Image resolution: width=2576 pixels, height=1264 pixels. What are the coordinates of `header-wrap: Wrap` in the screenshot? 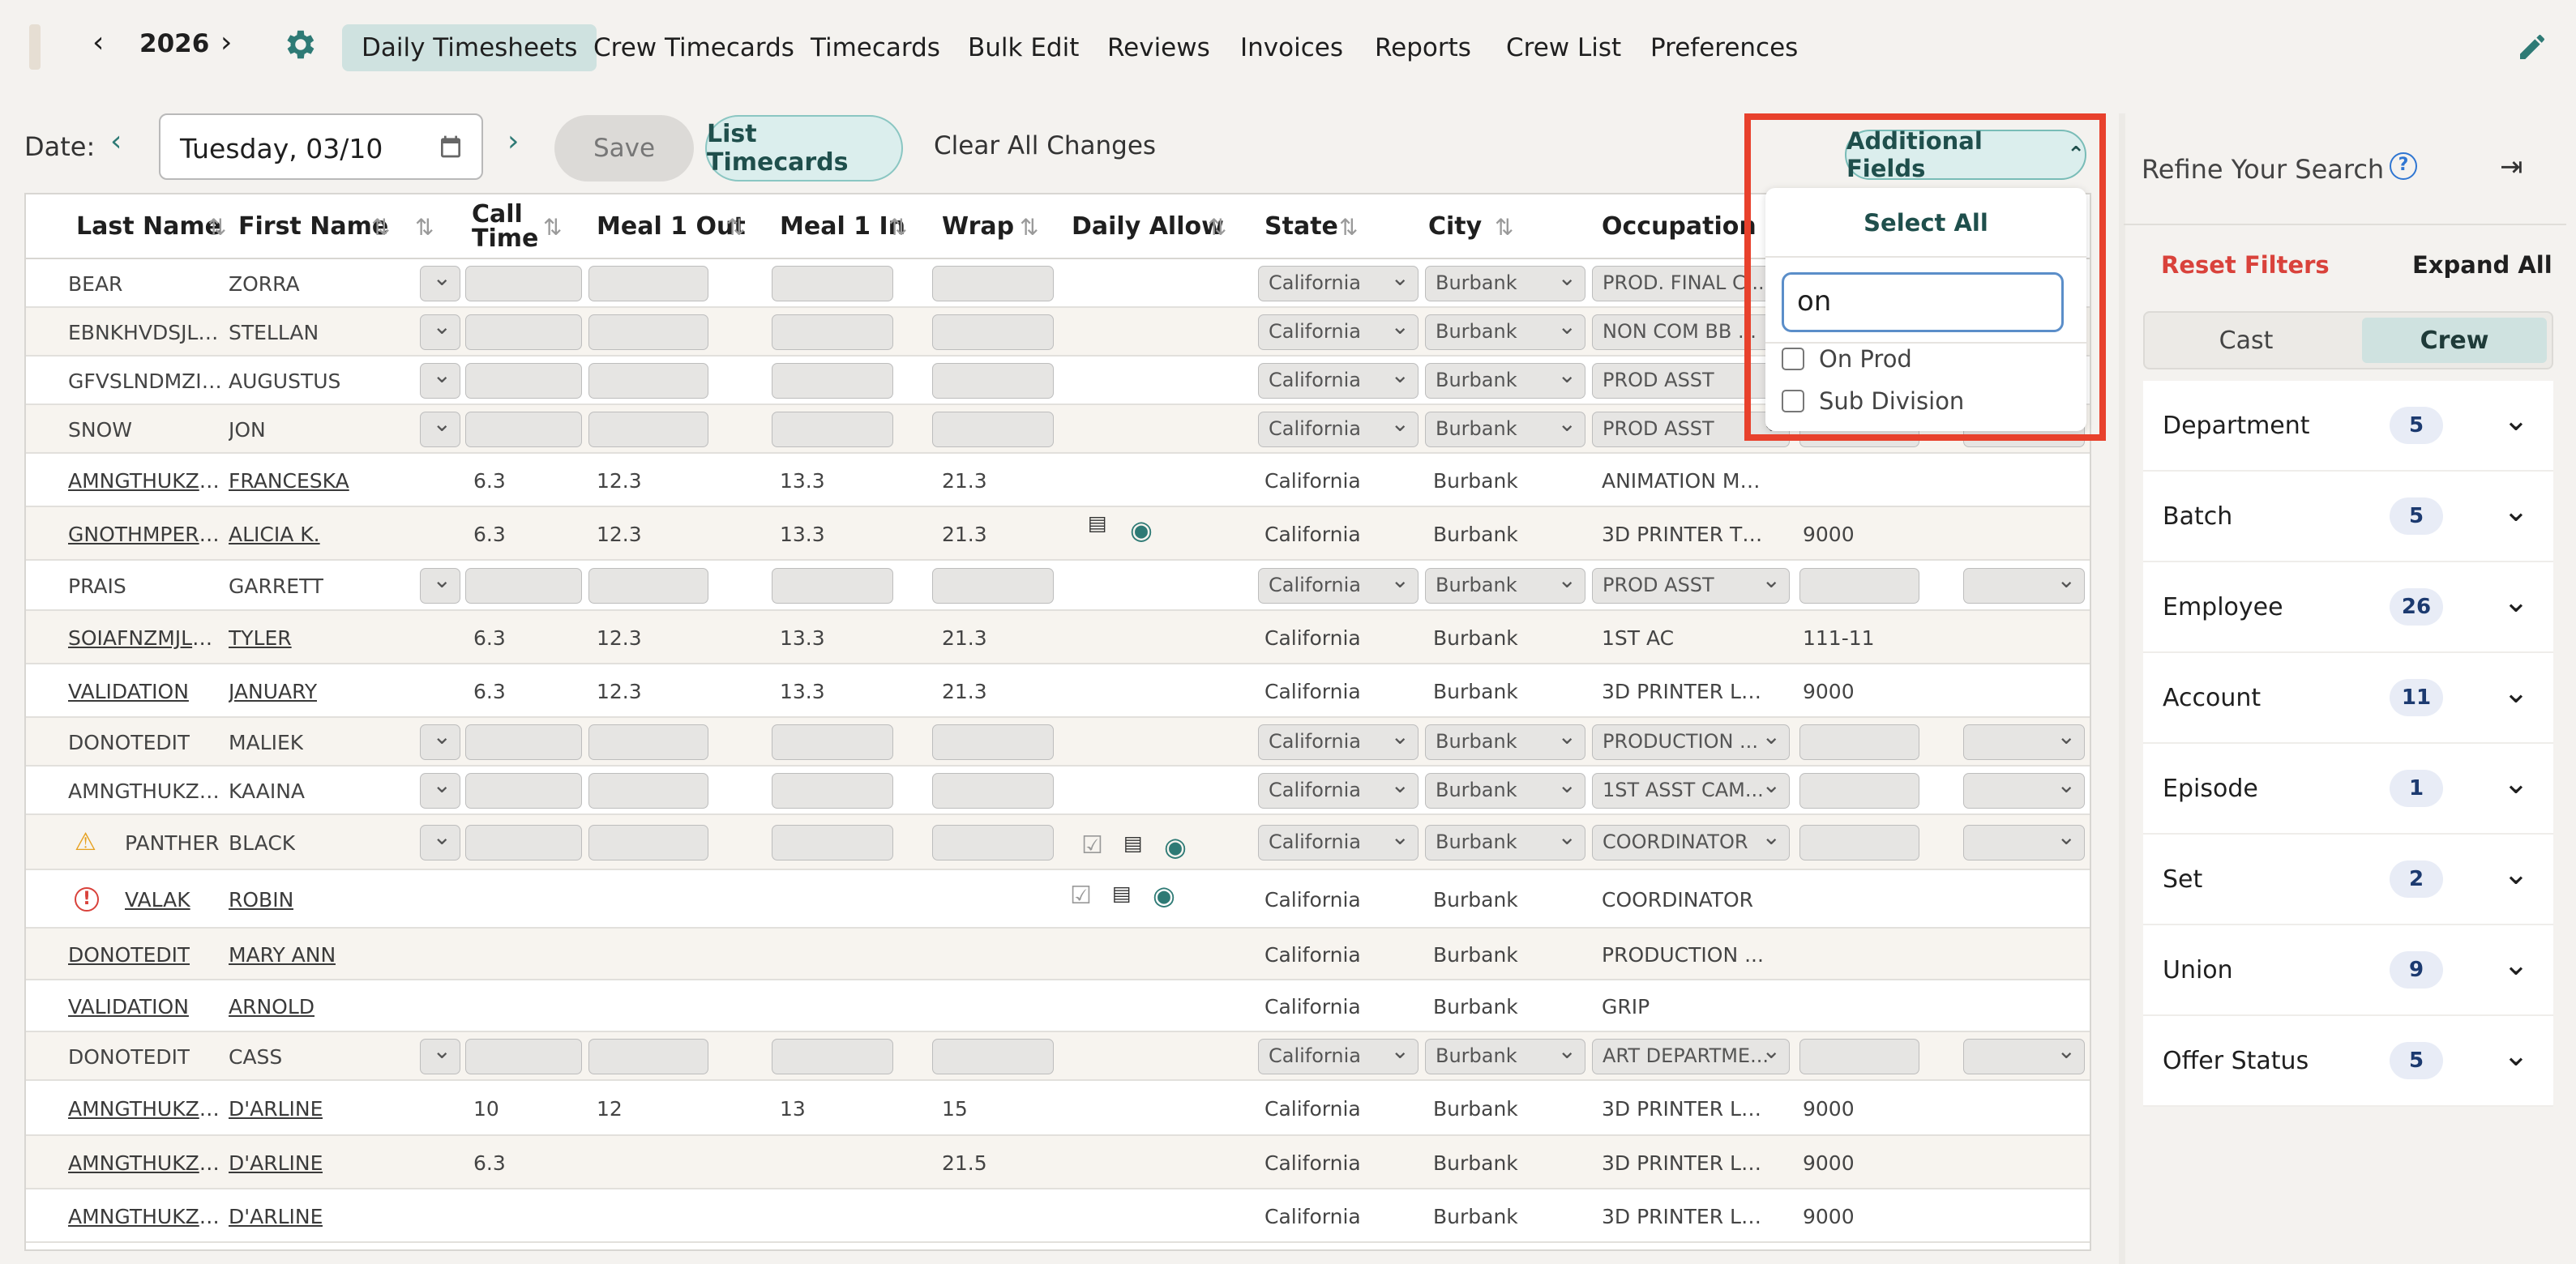 It's located at (978, 226).